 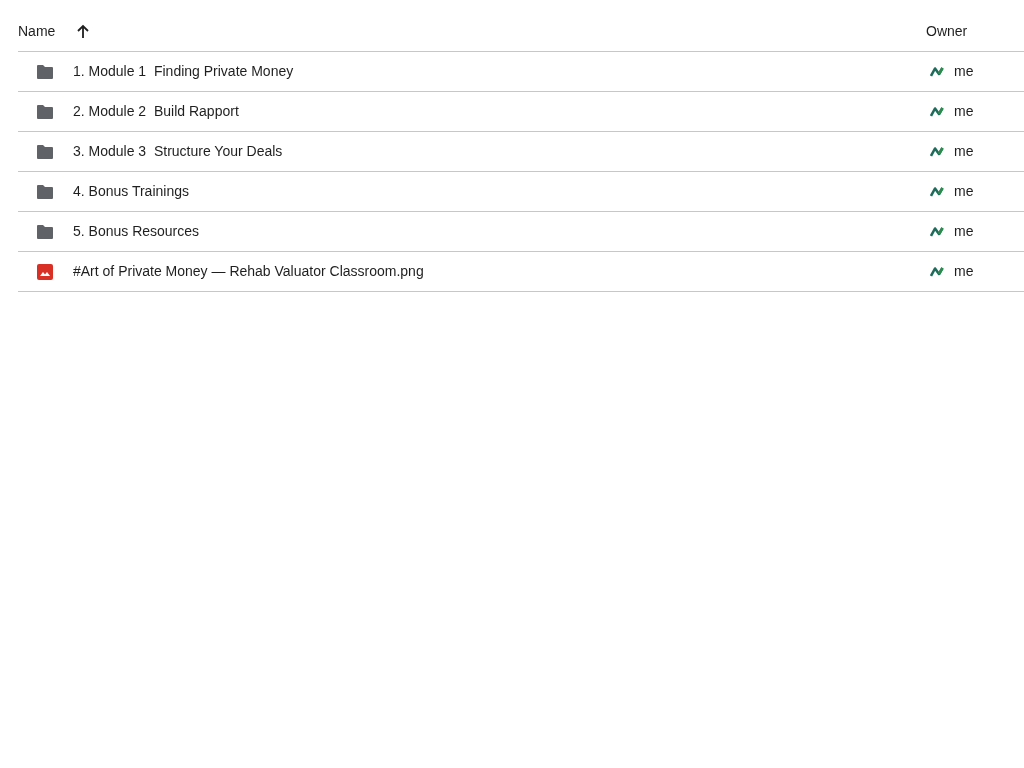 I want to click on file-name: #Art of Private Money — Rehab Valuator Classroom.png, so click(x=248, y=271).